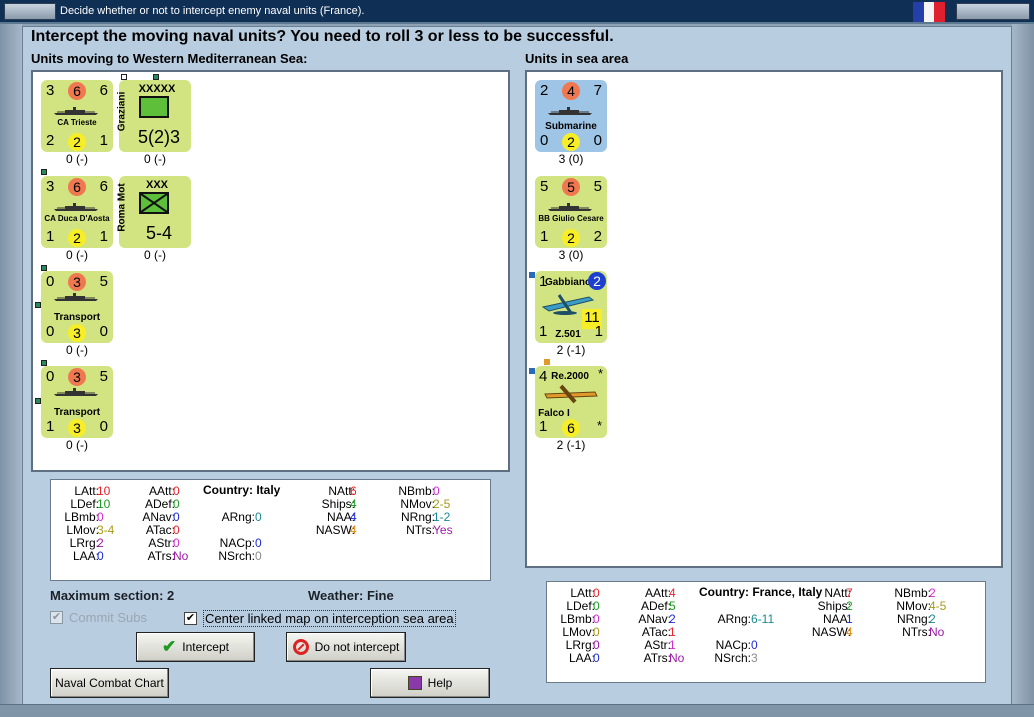 The image size is (1034, 717). What do you see at coordinates (417, 517) in the screenshot?
I see `stat-label-nrng: NRng:` at bounding box center [417, 517].